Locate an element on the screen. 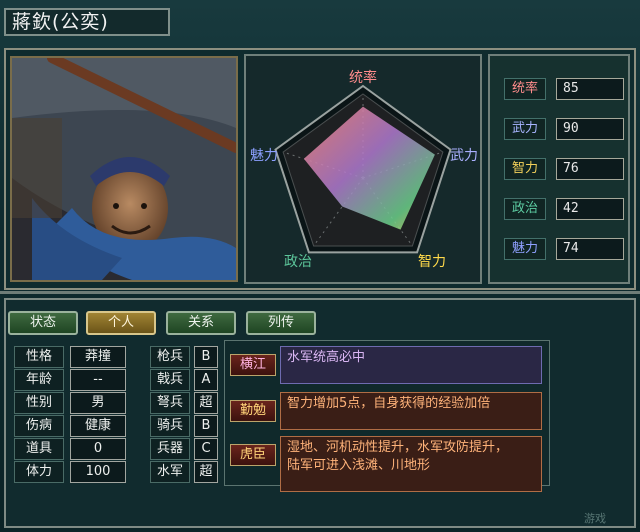  personal-info-value: 100 is located at coordinates (98, 472).